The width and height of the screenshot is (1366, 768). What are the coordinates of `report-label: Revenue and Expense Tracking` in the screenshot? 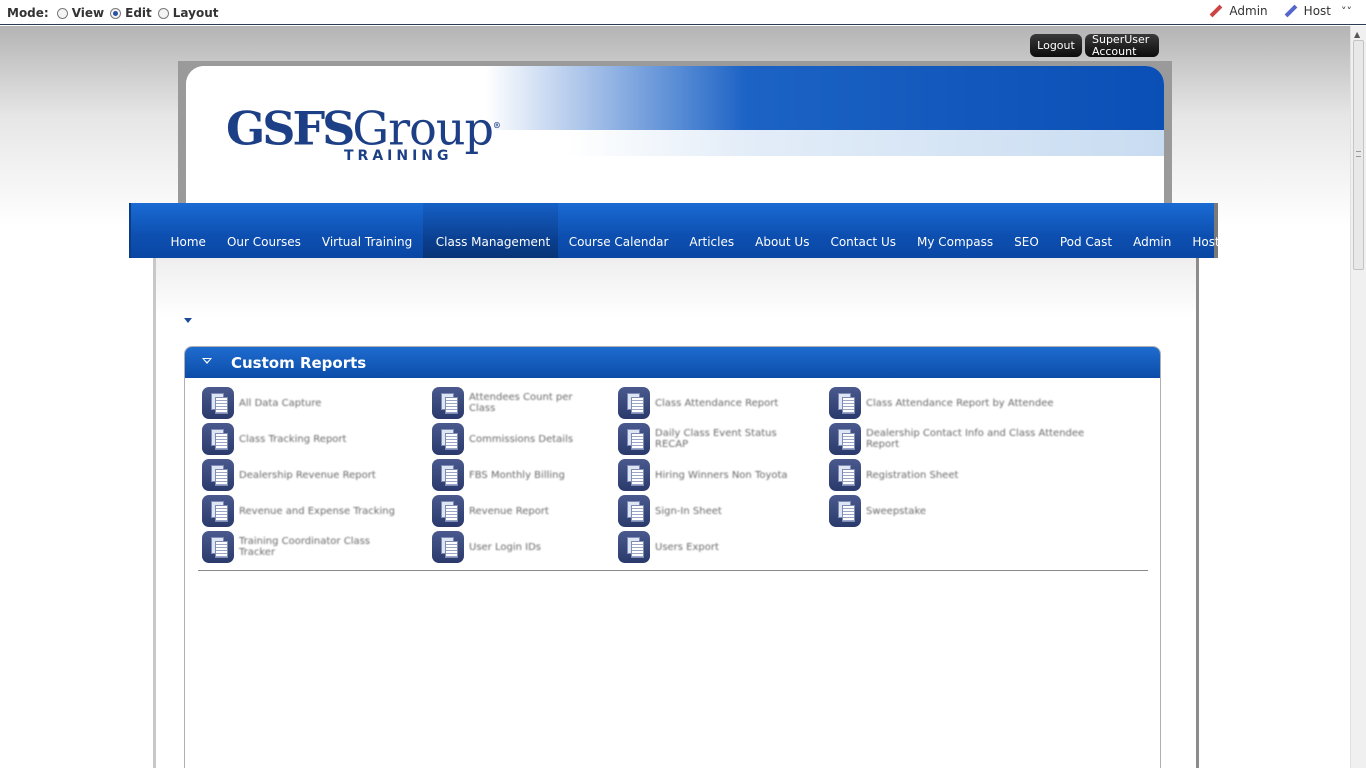 It's located at (317, 511).